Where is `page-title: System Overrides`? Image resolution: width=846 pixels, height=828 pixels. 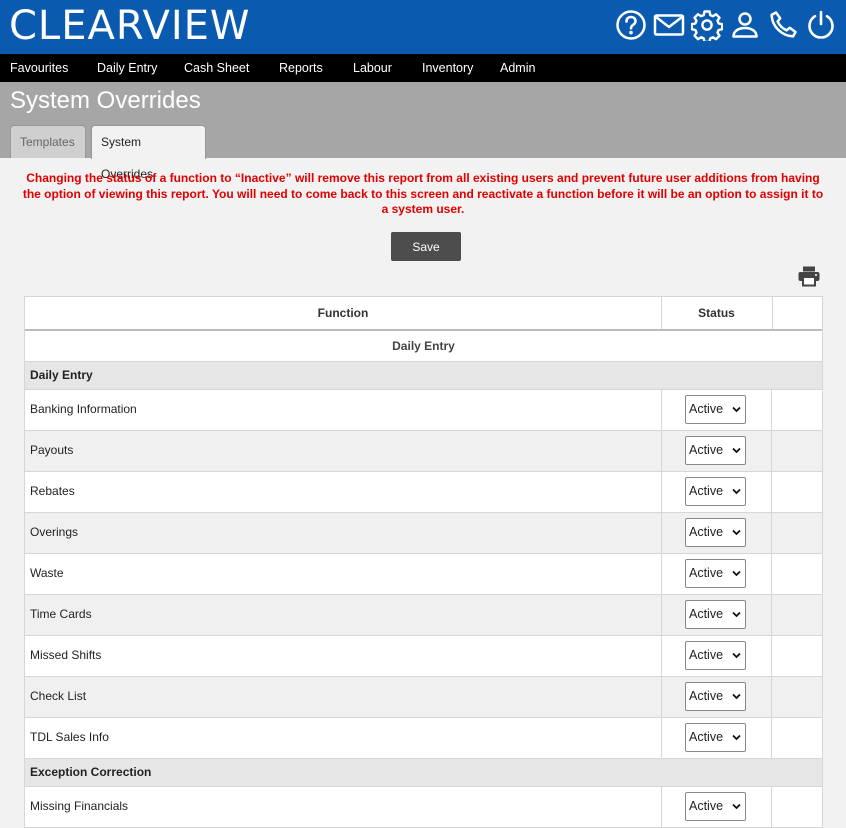
page-title: System Overrides is located at coordinates (105, 100).